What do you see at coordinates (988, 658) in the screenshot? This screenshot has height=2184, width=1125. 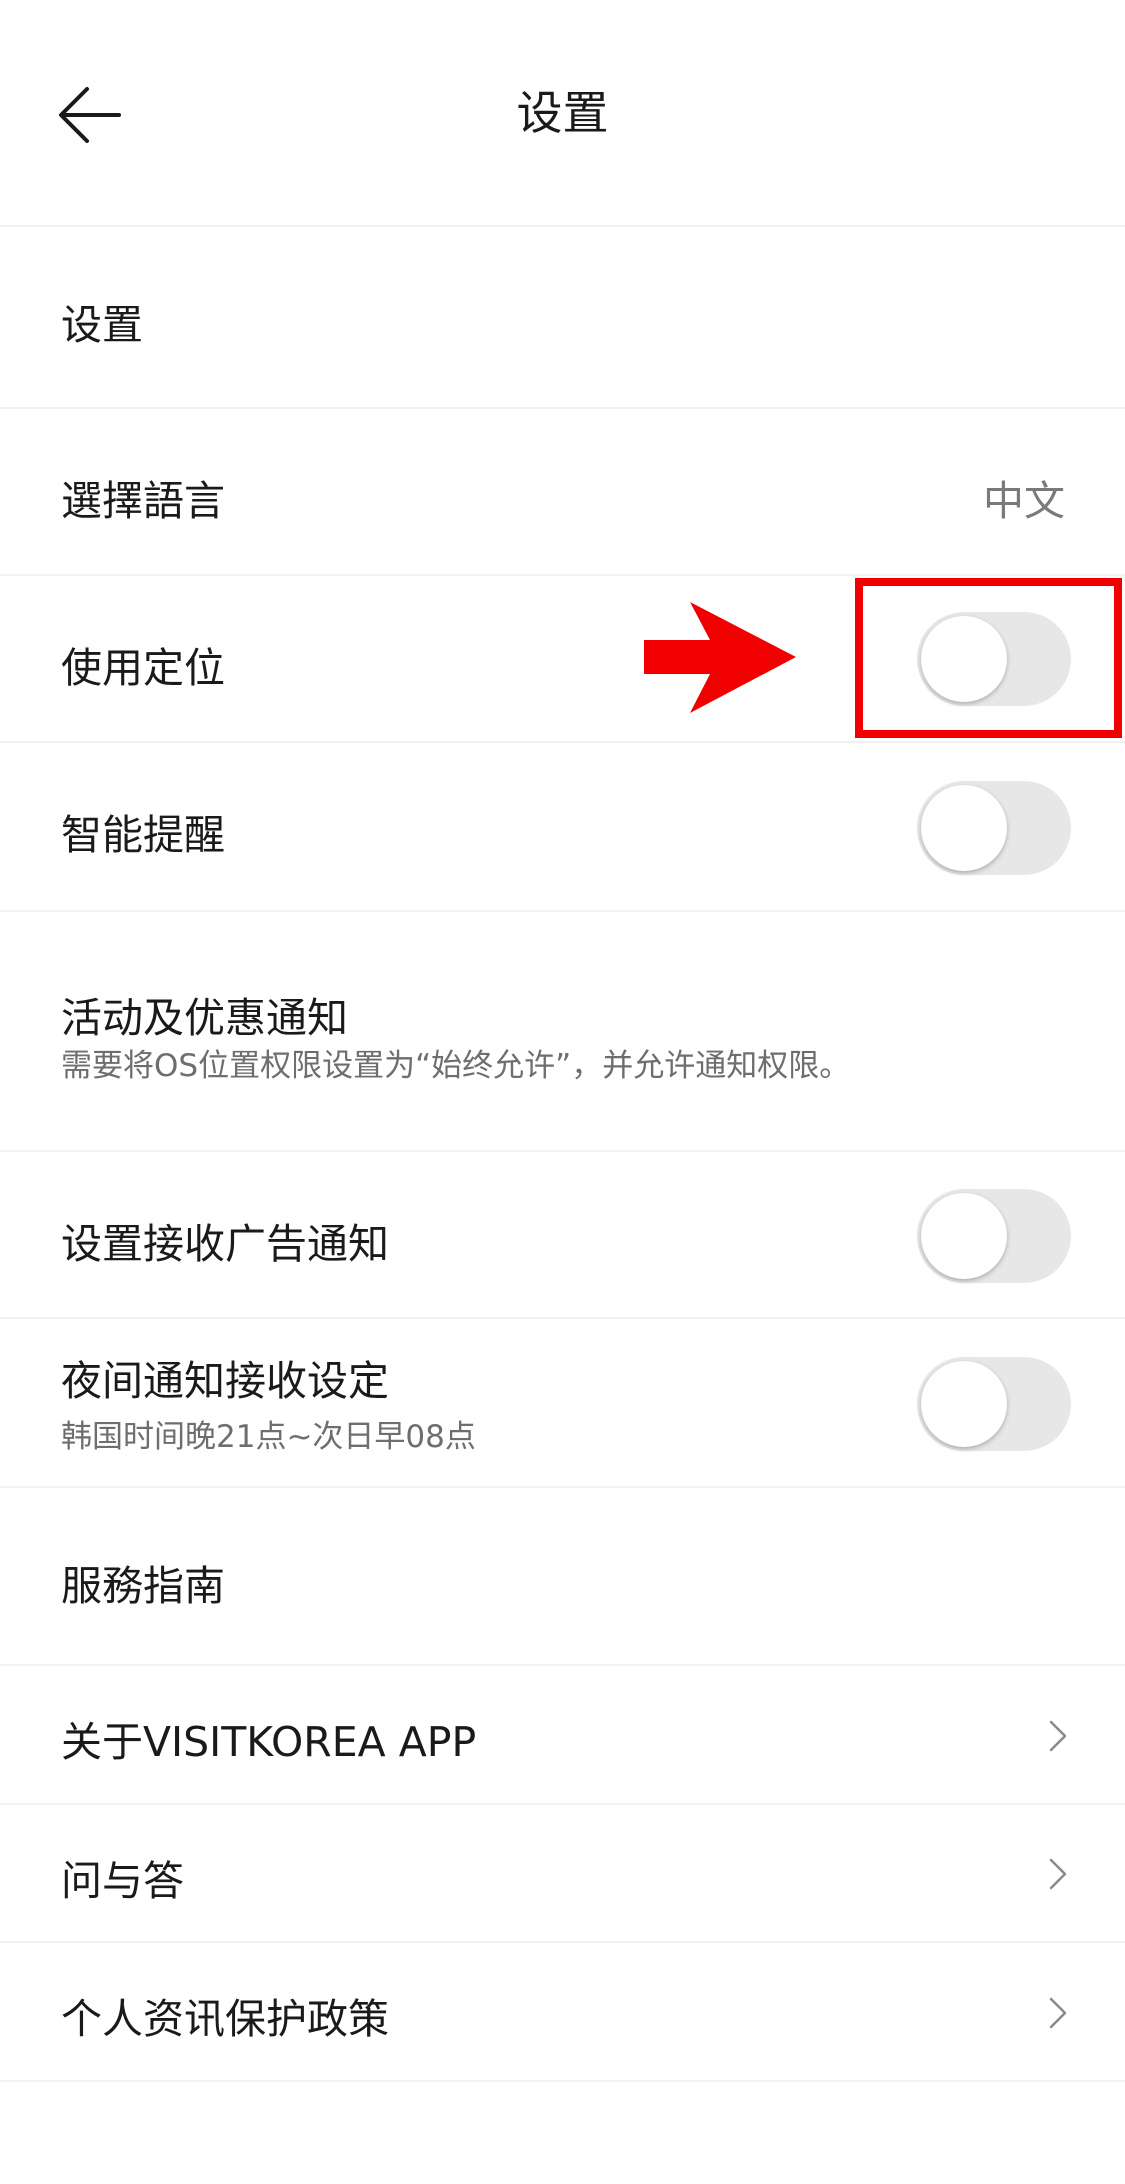 I see `highlight-box` at bounding box center [988, 658].